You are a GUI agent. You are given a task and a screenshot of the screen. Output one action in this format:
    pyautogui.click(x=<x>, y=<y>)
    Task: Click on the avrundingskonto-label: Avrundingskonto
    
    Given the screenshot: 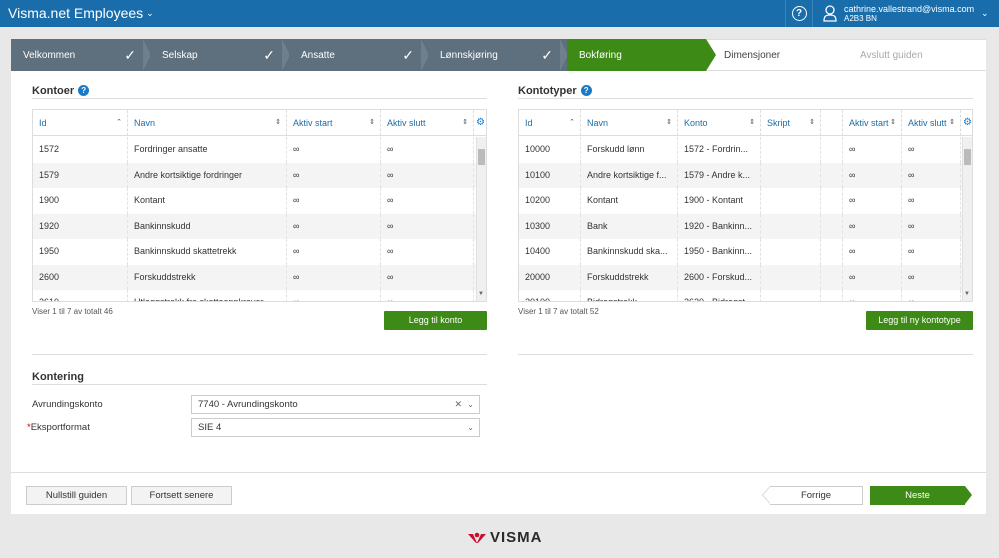 What is the action you would take?
    pyautogui.click(x=67, y=404)
    